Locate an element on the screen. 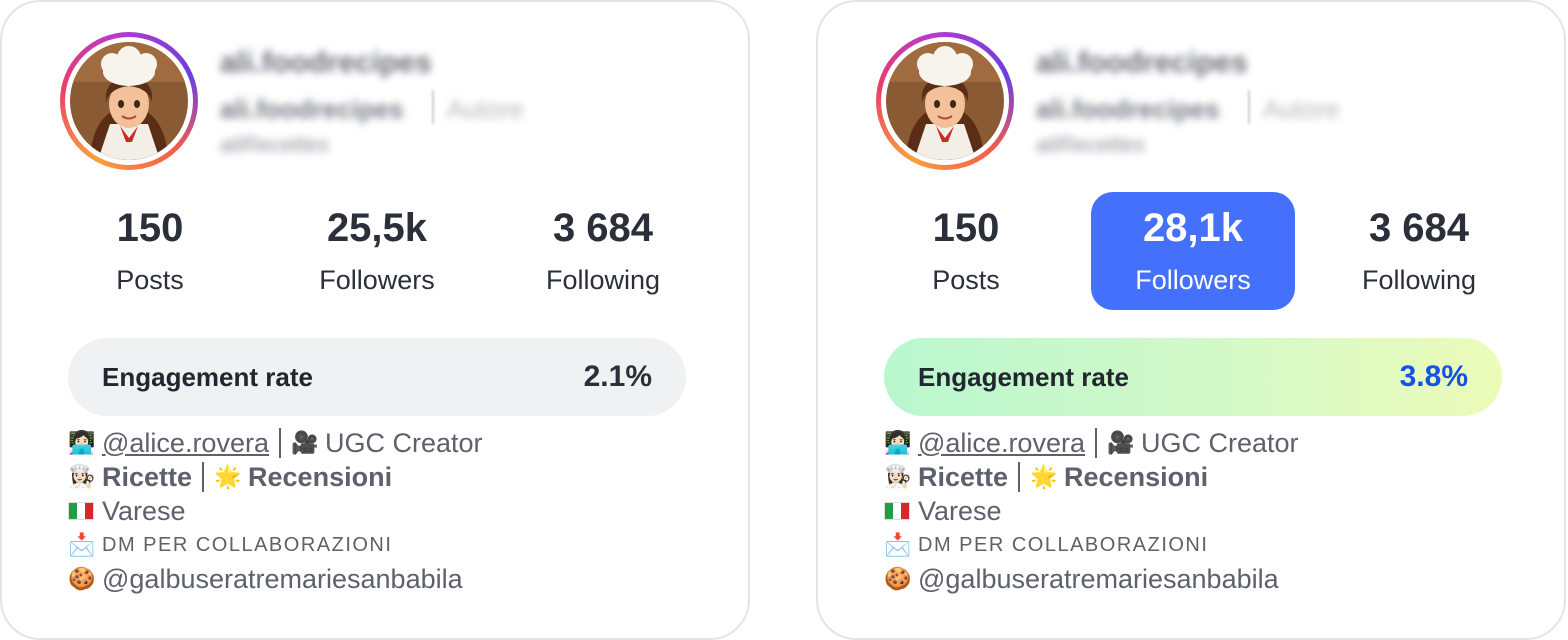  stat-value: 25,5k is located at coordinates (377, 228).